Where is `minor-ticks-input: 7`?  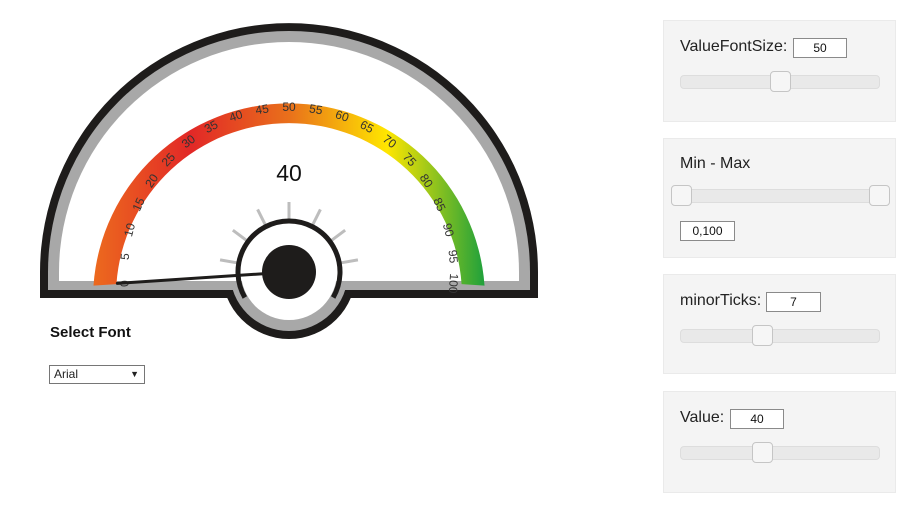
minor-ticks-input: 7 is located at coordinates (793, 302).